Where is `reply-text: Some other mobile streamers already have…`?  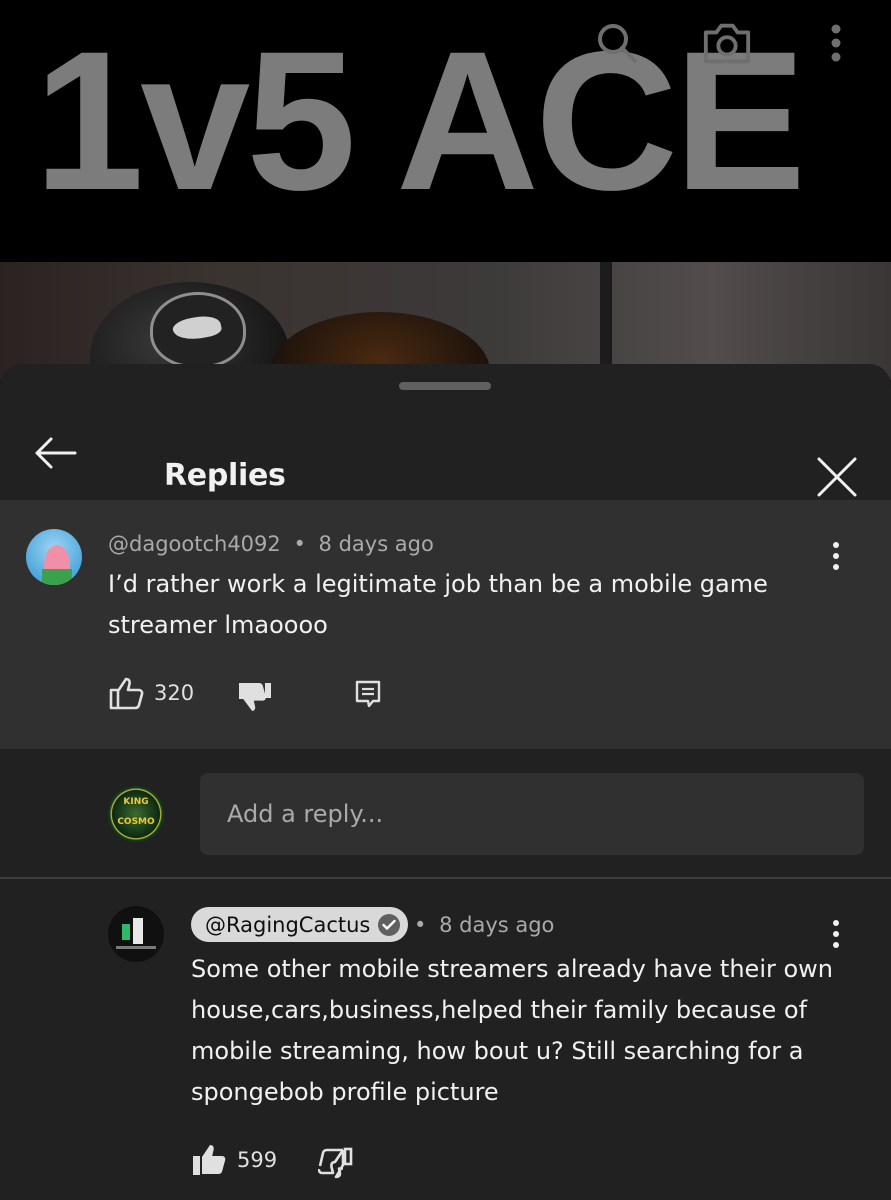 reply-text: Some other mobile streamers already have… is located at coordinates (512, 1030).